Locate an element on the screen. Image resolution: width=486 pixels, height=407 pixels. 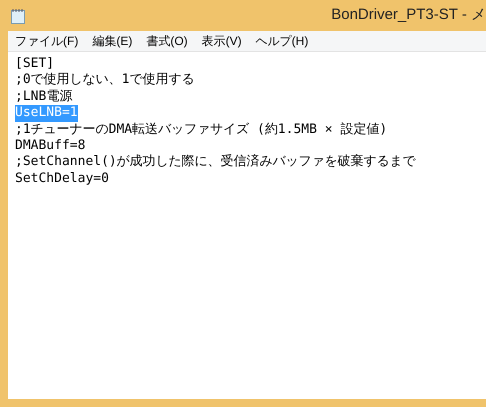
text-line: DMABuff=8 is located at coordinates (50, 146).